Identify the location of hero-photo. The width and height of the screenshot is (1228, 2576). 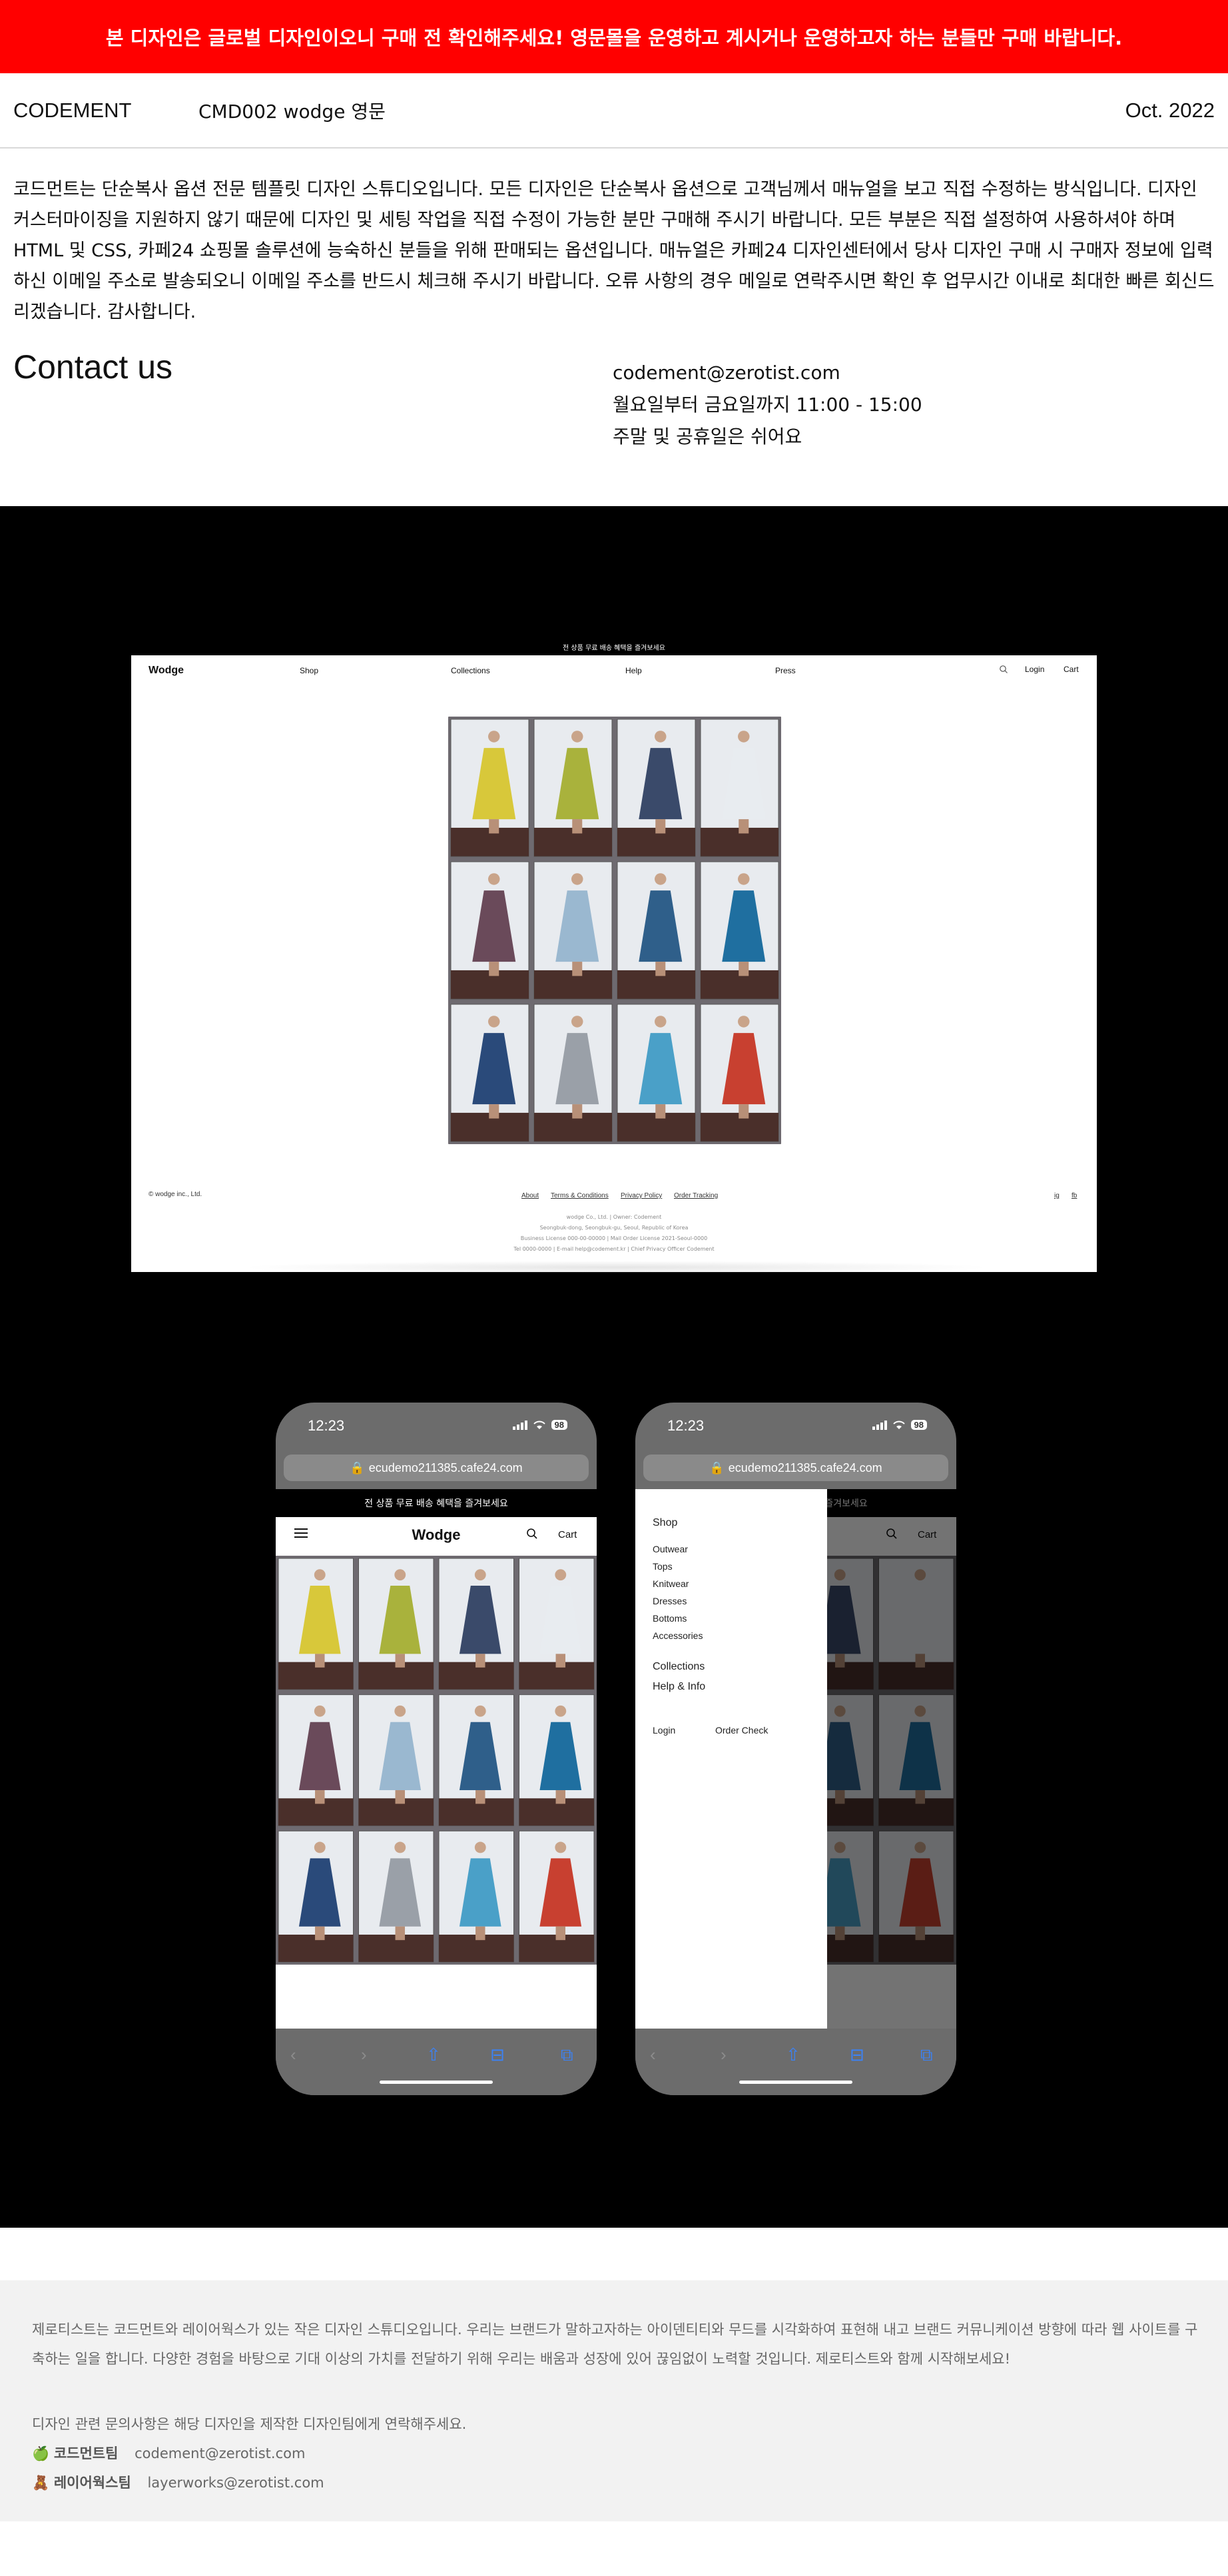
(614, 930).